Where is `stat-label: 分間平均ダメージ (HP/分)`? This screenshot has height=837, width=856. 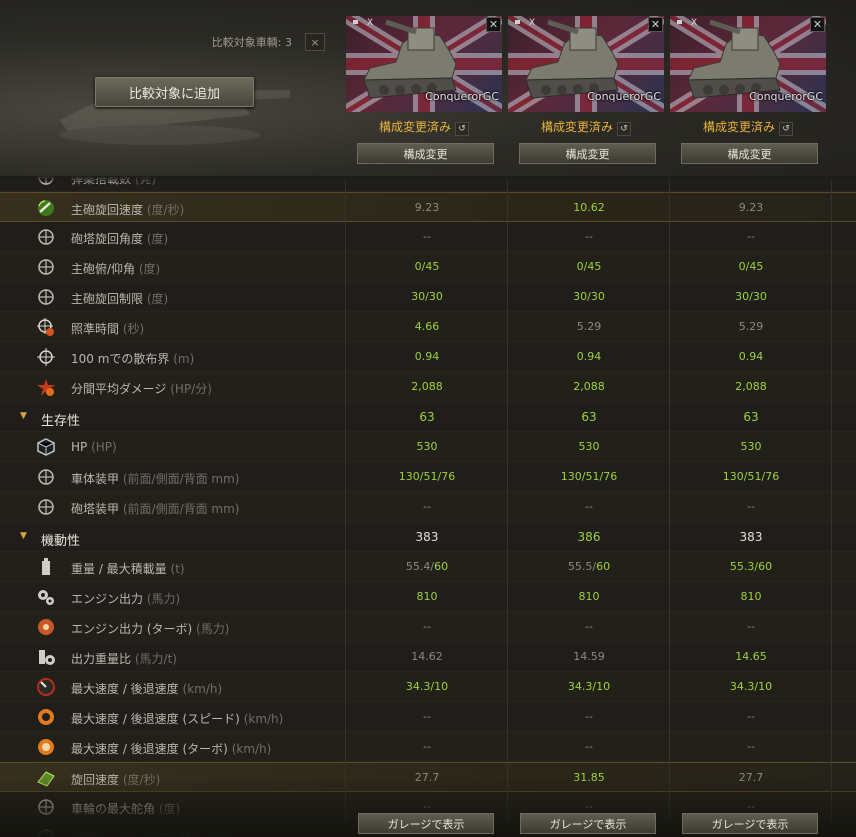
stat-label: 分間平均ダメージ (HP/分) is located at coordinates (141, 388).